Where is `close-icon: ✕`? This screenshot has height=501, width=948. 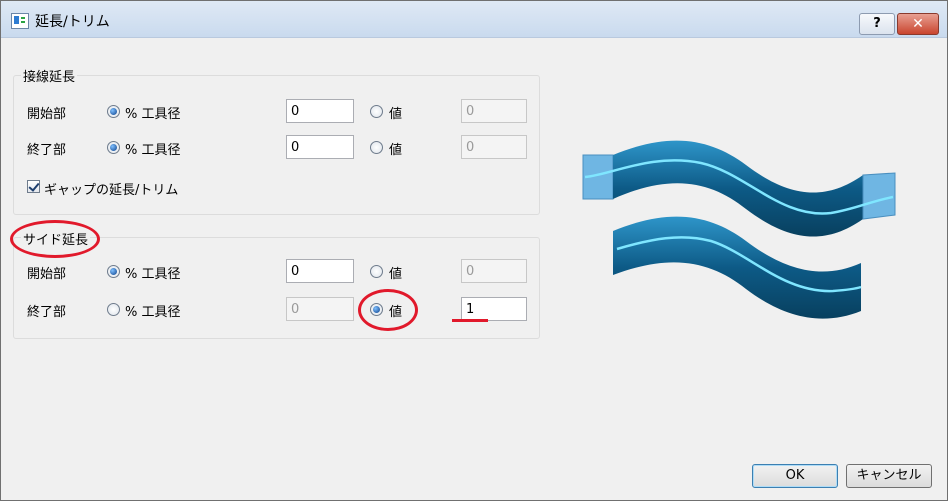
close-icon: ✕ is located at coordinates (918, 24).